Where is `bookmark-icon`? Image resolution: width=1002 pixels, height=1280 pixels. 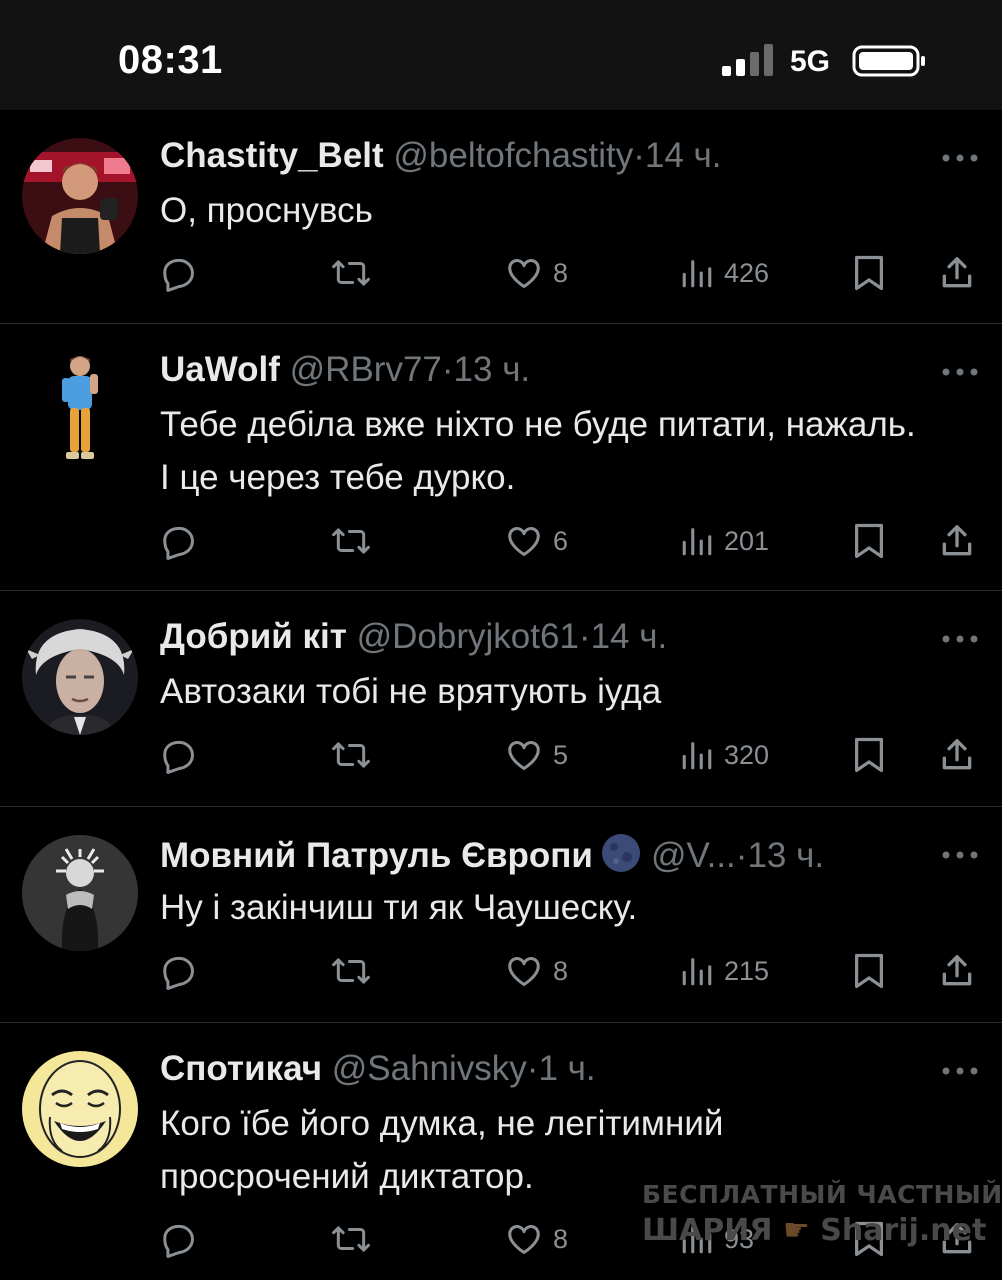
bookmark-icon is located at coordinates (869, 273).